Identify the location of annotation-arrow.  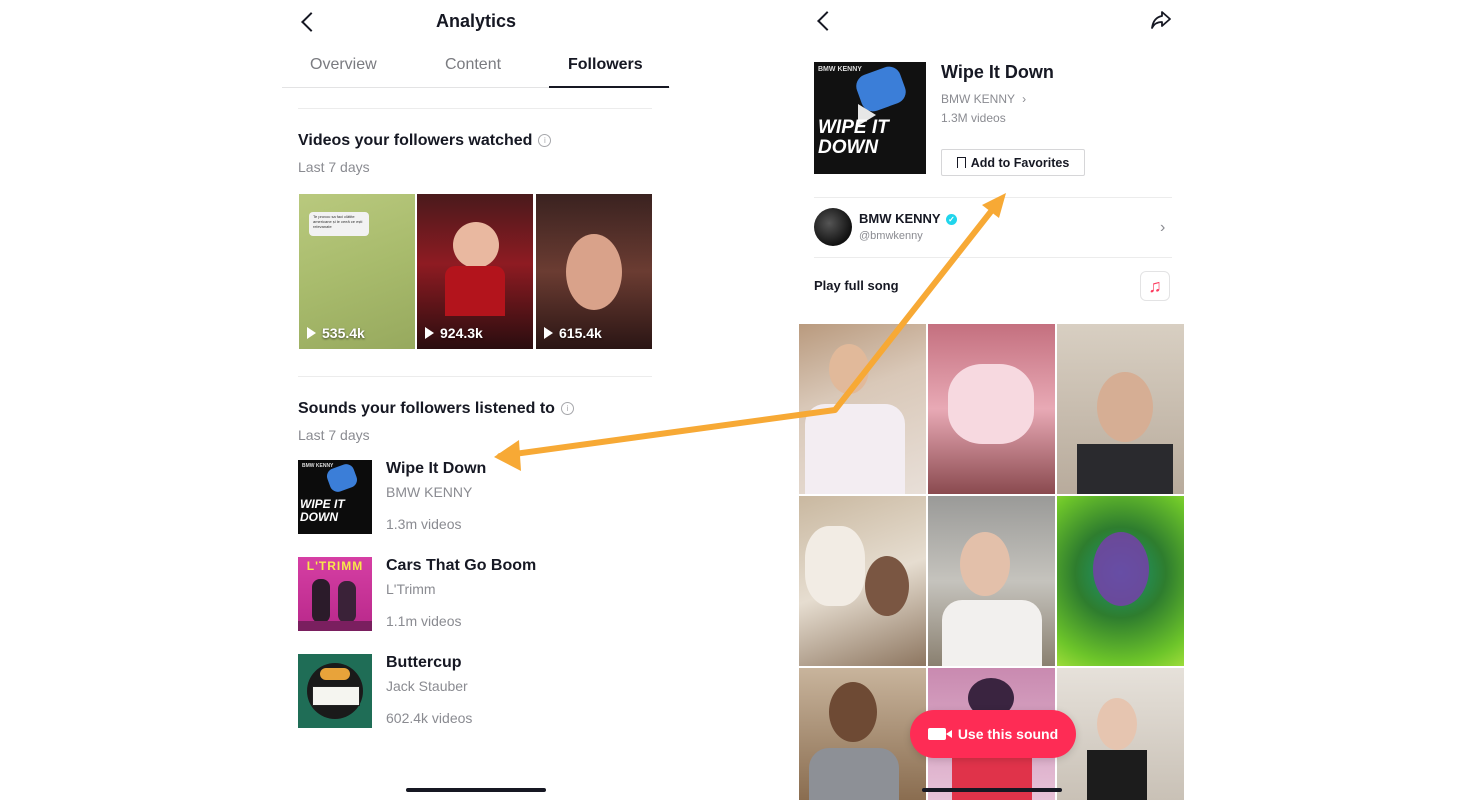
(750, 332).